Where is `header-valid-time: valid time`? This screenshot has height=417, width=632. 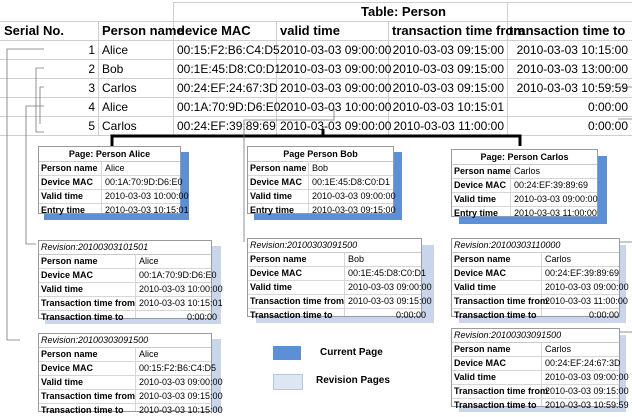
header-valid-time: valid time is located at coordinates (310, 30).